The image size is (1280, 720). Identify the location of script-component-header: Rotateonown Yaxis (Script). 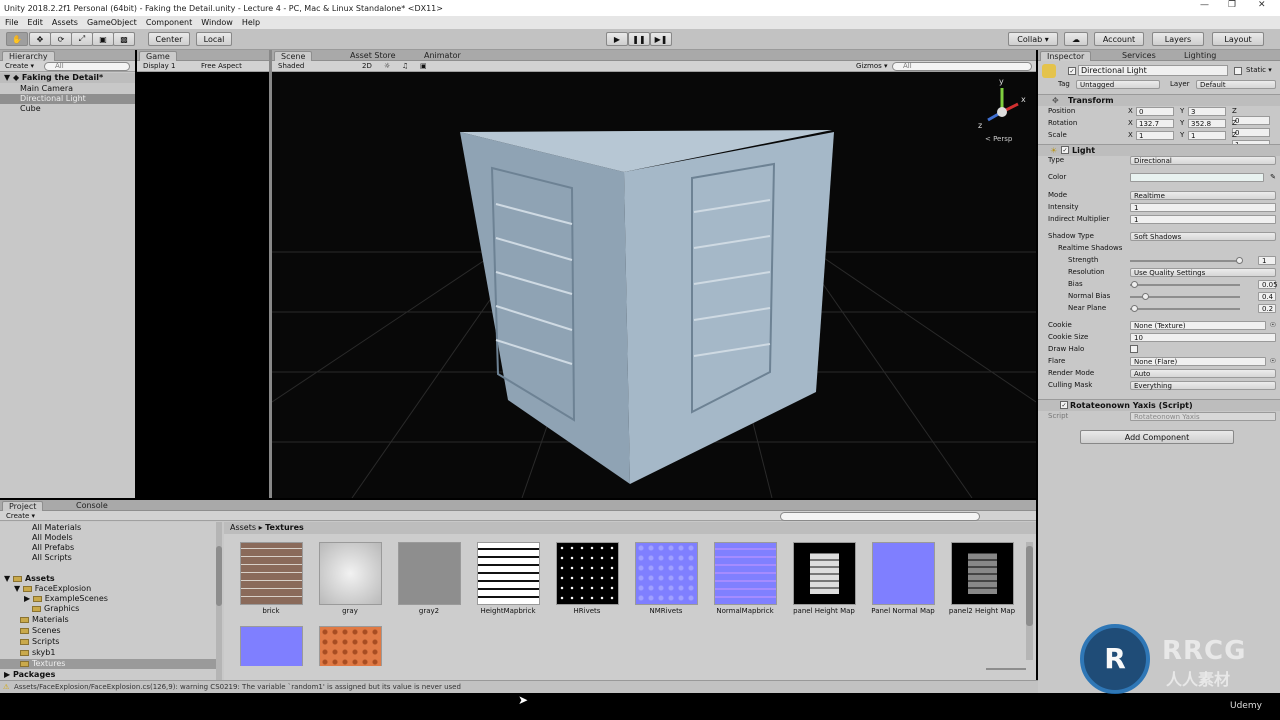
(1159, 405).